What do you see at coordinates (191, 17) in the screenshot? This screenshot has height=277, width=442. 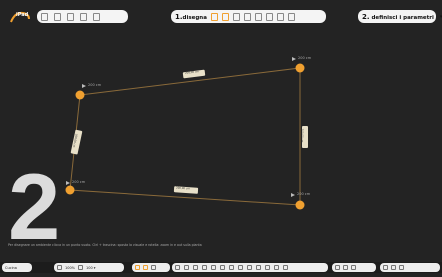 I see `step1-title: 1.disegna` at bounding box center [191, 17].